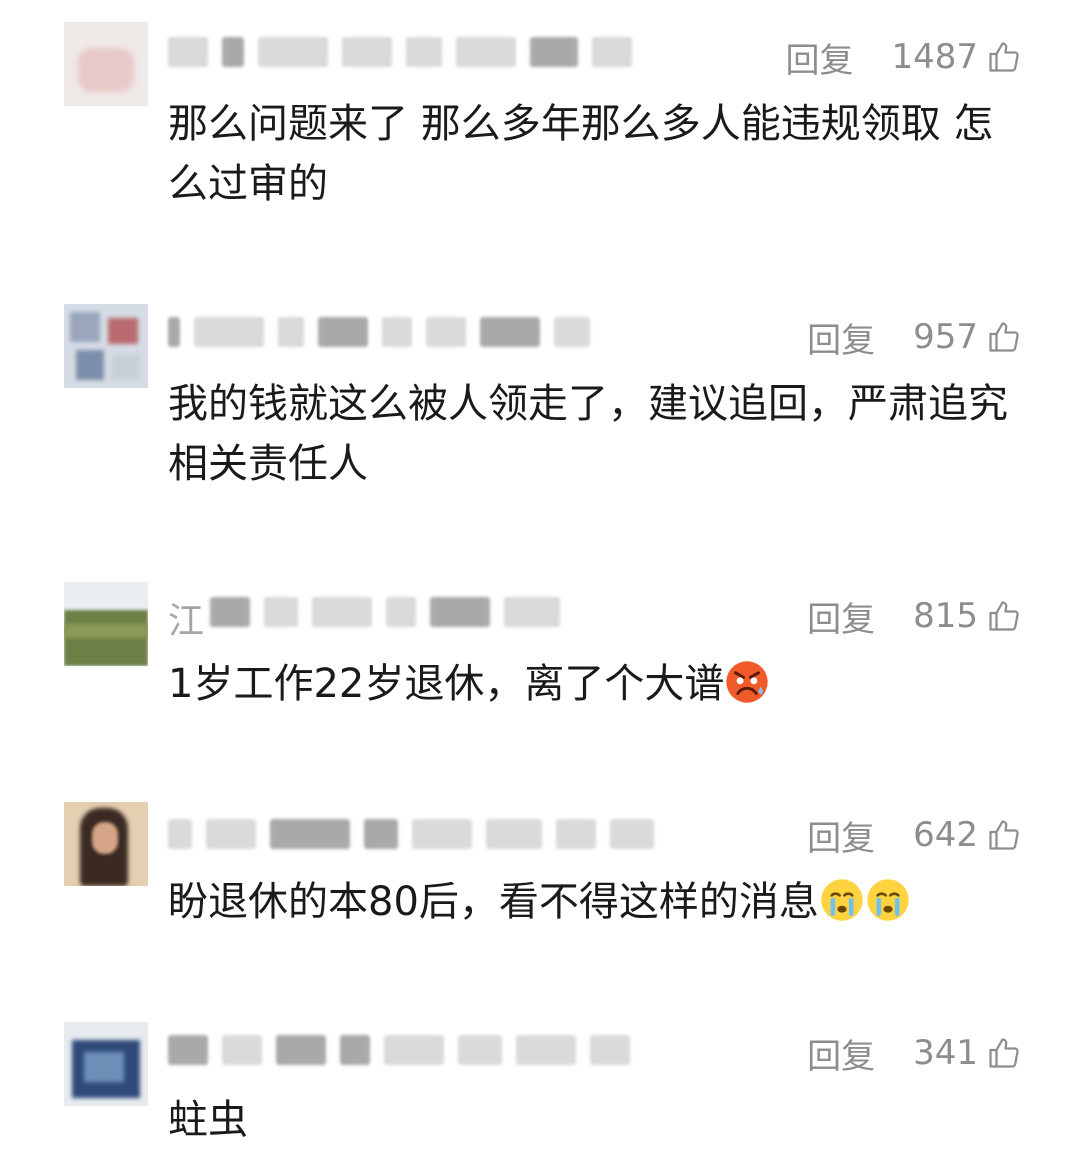 The width and height of the screenshot is (1080, 1172). What do you see at coordinates (934, 57) in the screenshot?
I see `like-count: 1487` at bounding box center [934, 57].